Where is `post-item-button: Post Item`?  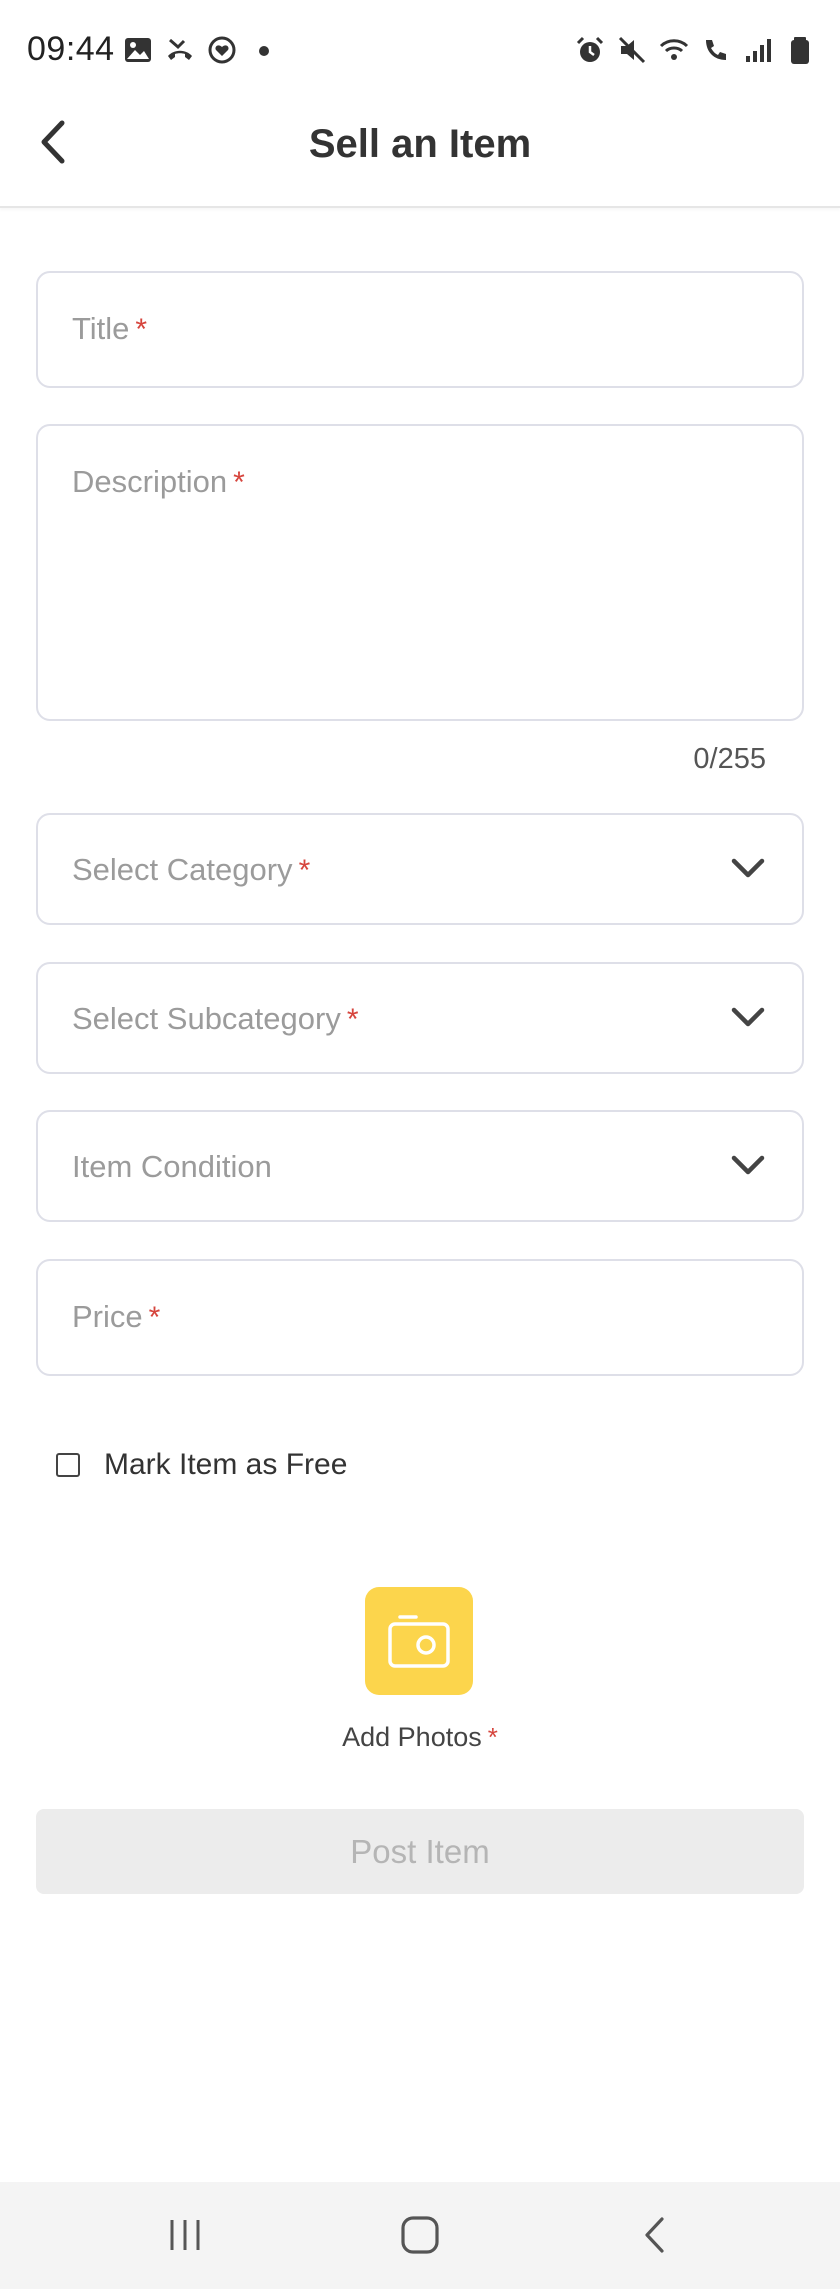 post-item-button: Post Item is located at coordinates (420, 1851).